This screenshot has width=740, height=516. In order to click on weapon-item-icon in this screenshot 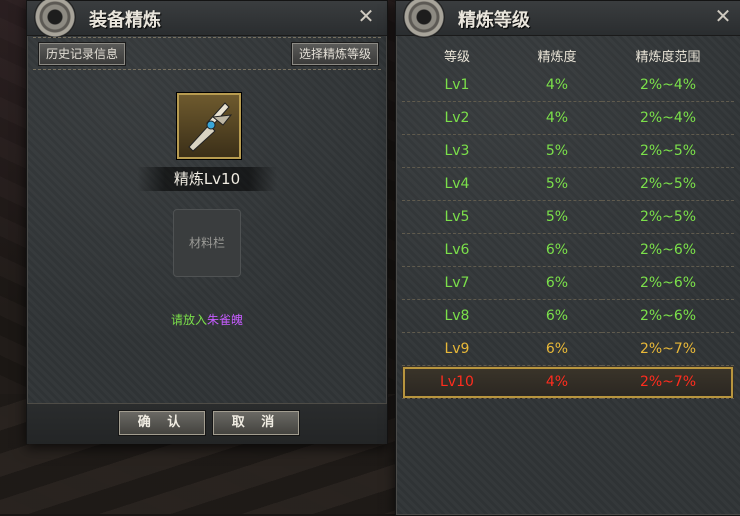, I will do `click(210, 127)`.